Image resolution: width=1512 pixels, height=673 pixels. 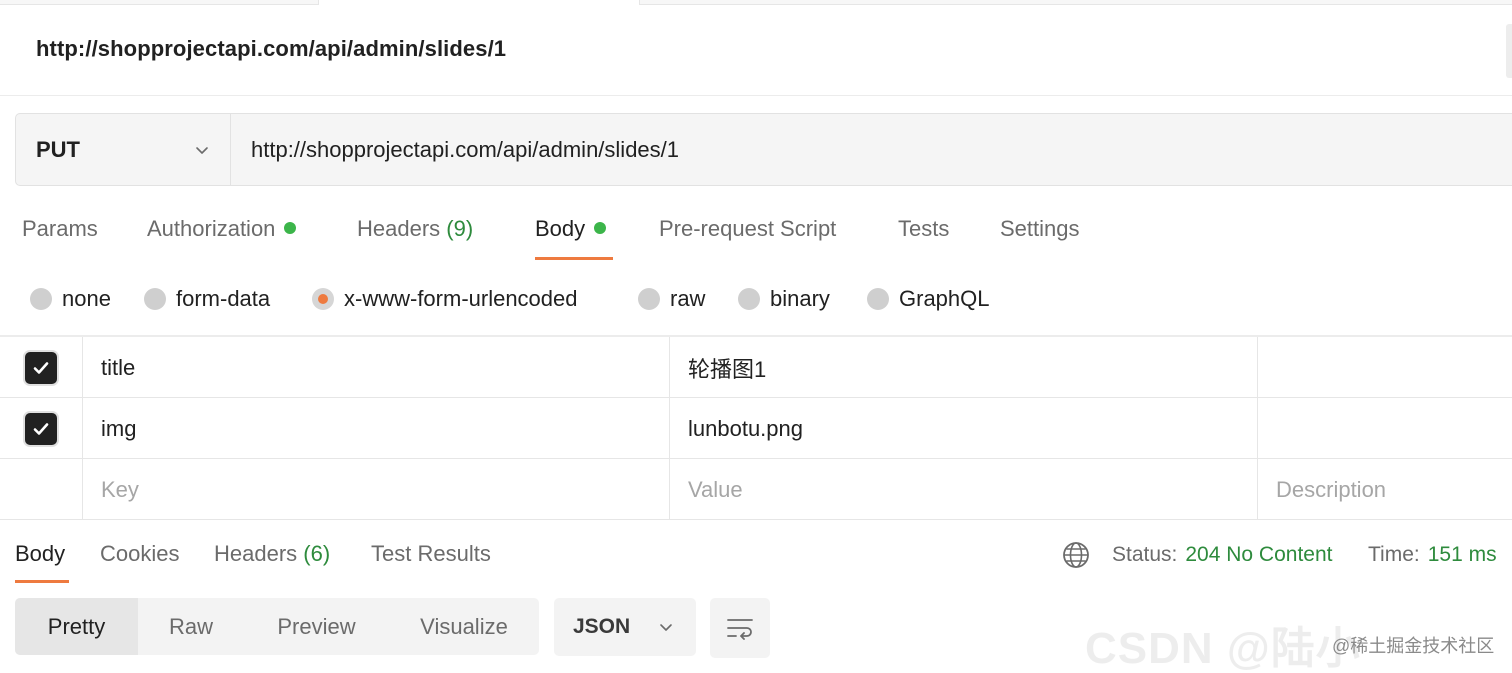 I want to click on view-mode-group: Pretty Raw Preview Visualize, so click(x=277, y=626).